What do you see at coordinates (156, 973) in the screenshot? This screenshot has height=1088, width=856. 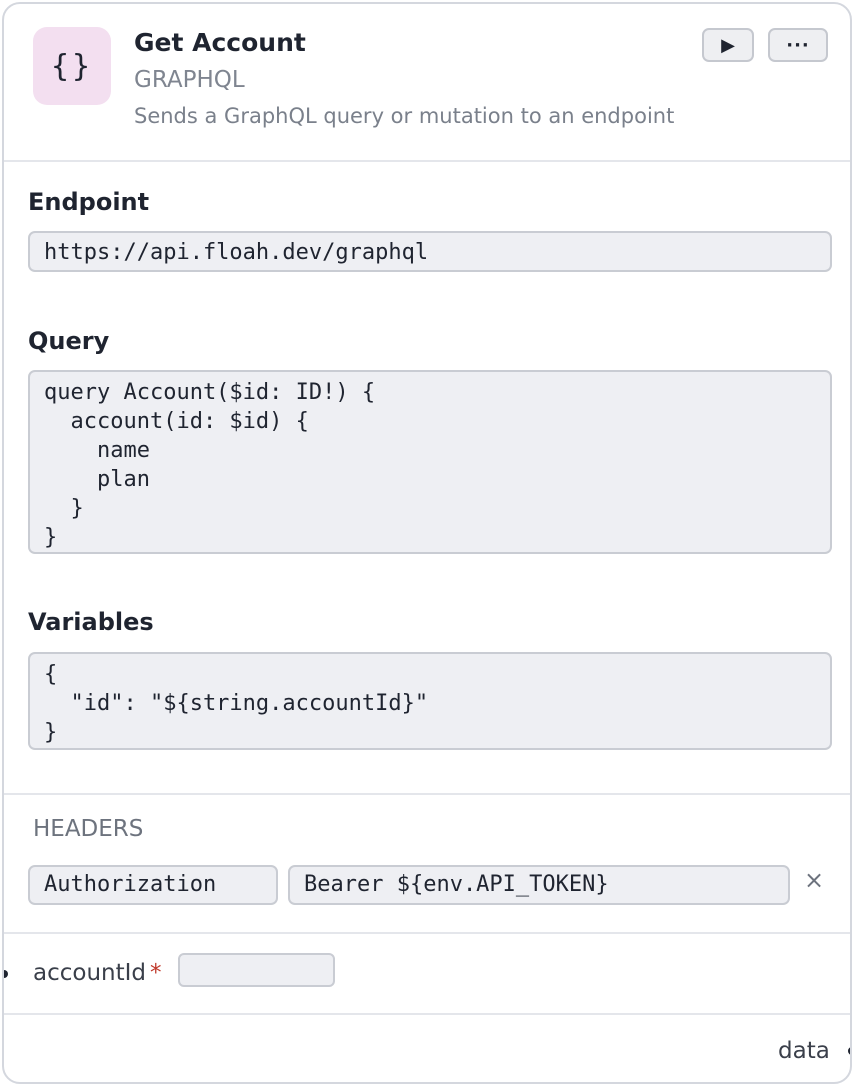 I see `required-marker: *` at bounding box center [156, 973].